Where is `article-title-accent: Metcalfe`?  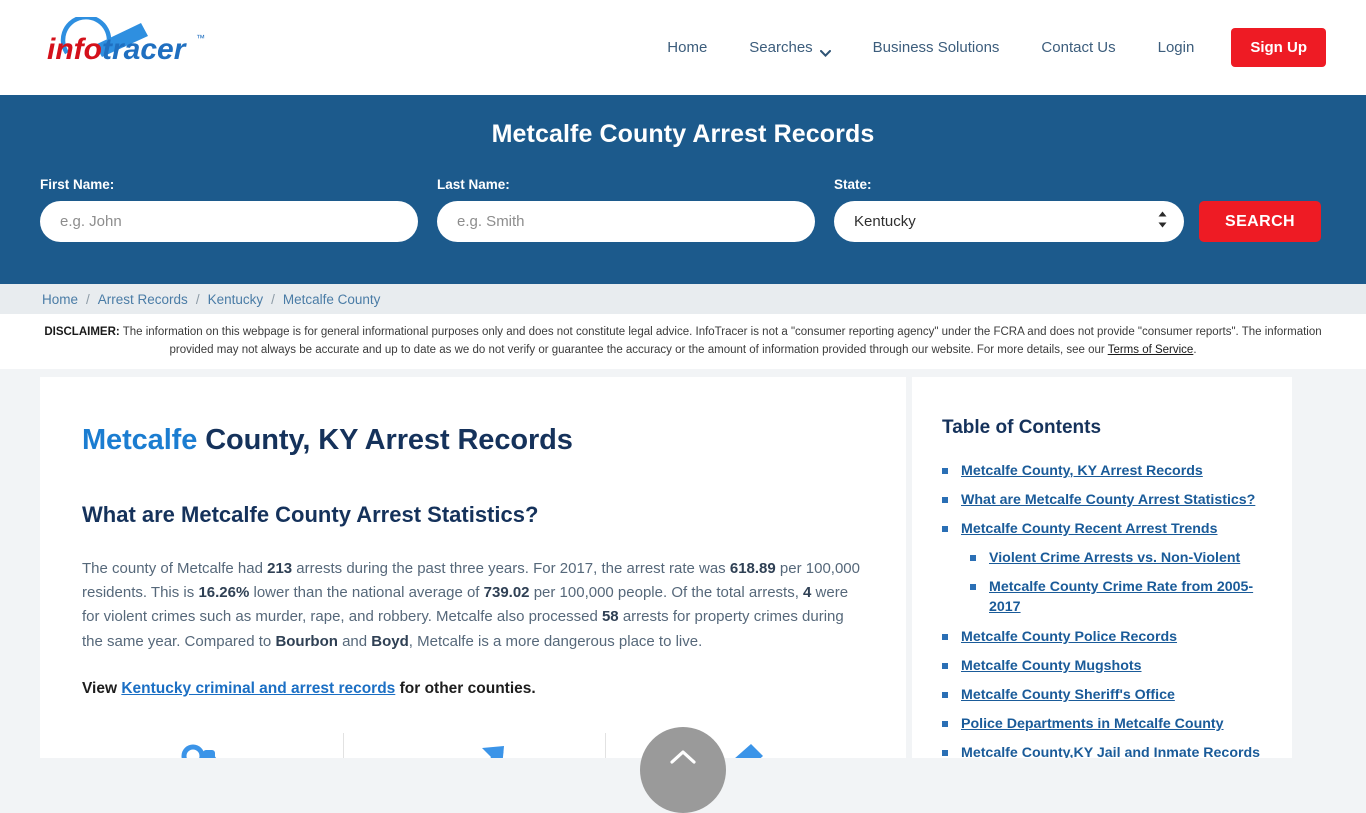
article-title-accent: Metcalfe is located at coordinates (140, 439).